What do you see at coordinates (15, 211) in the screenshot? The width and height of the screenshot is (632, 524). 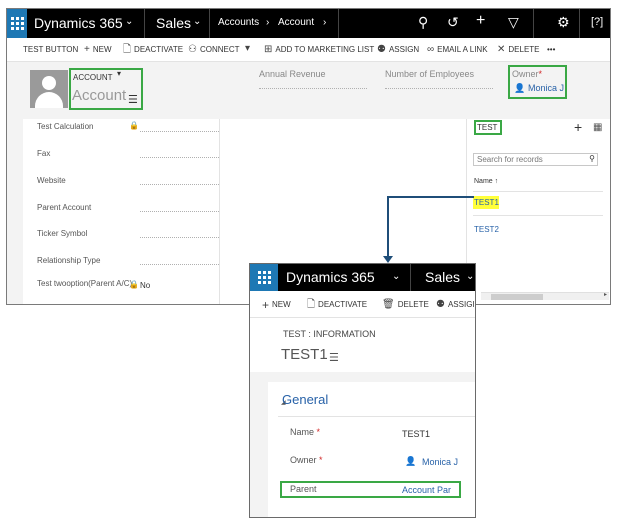 I see `left-rail` at bounding box center [15, 211].